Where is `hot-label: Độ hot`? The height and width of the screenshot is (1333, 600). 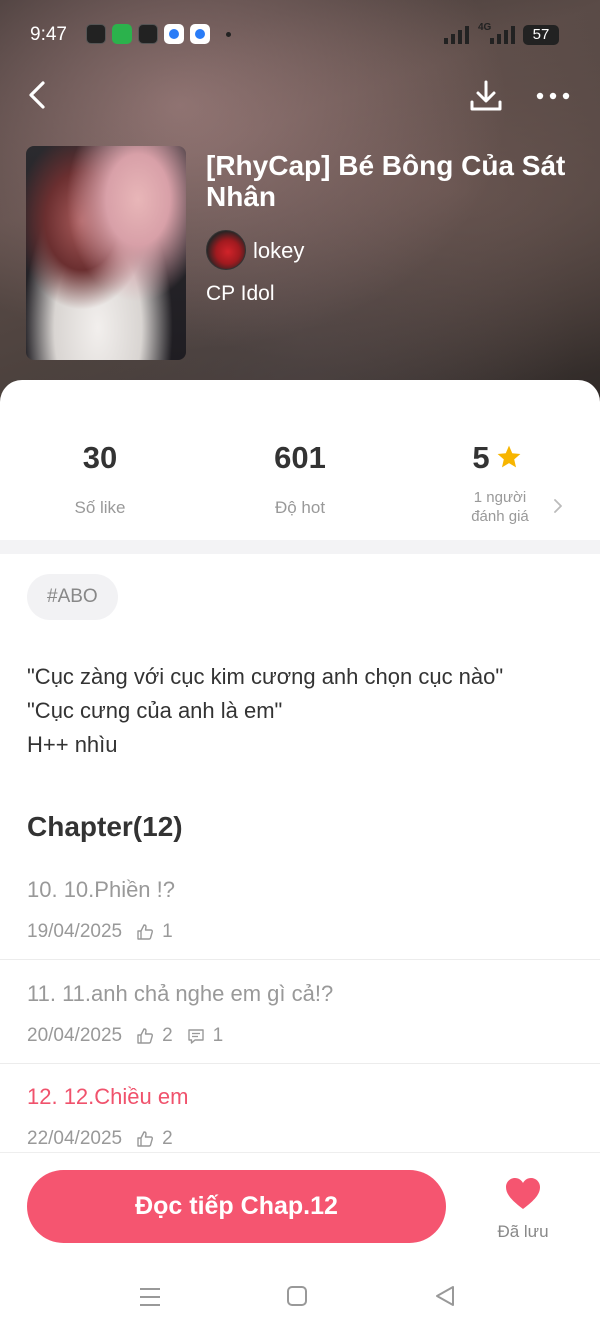
hot-label: Độ hot is located at coordinates (300, 507).